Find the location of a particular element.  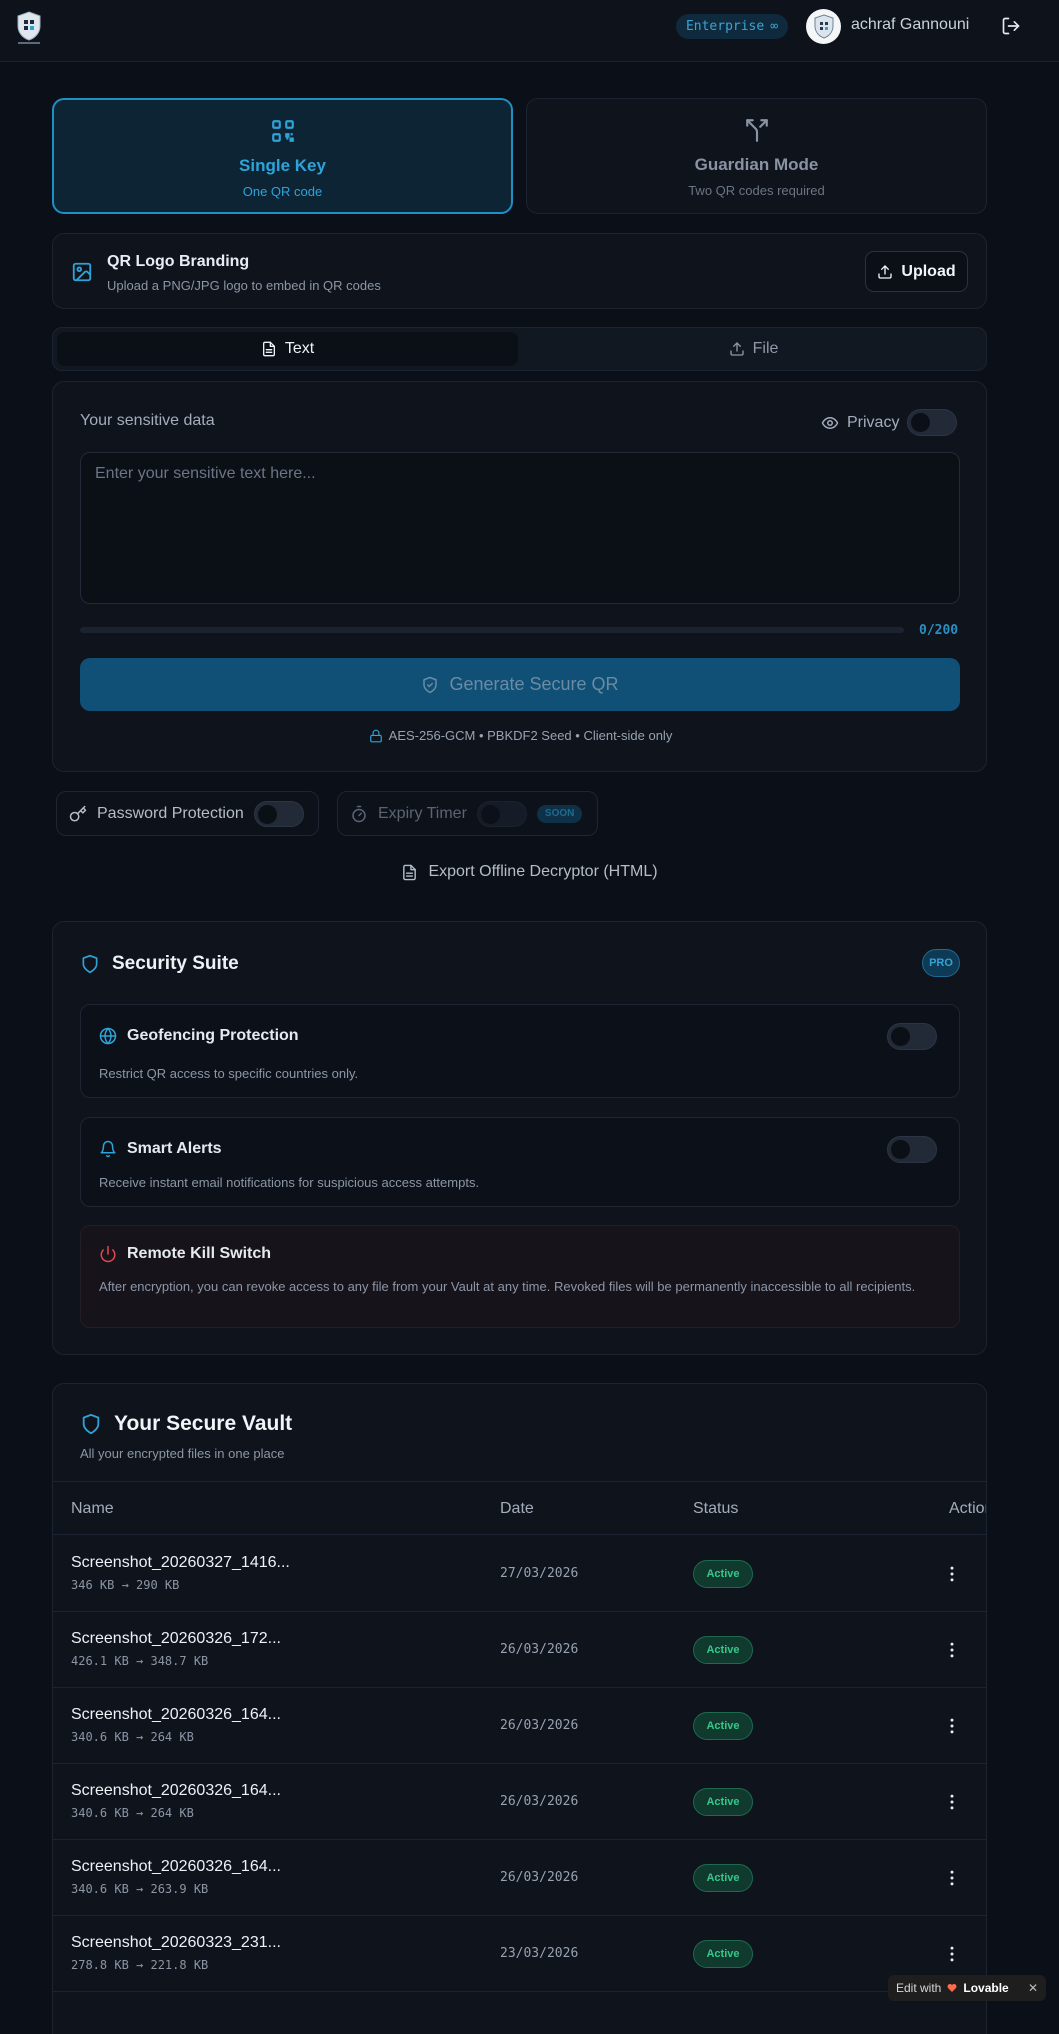

timer-icon is located at coordinates (359, 813).